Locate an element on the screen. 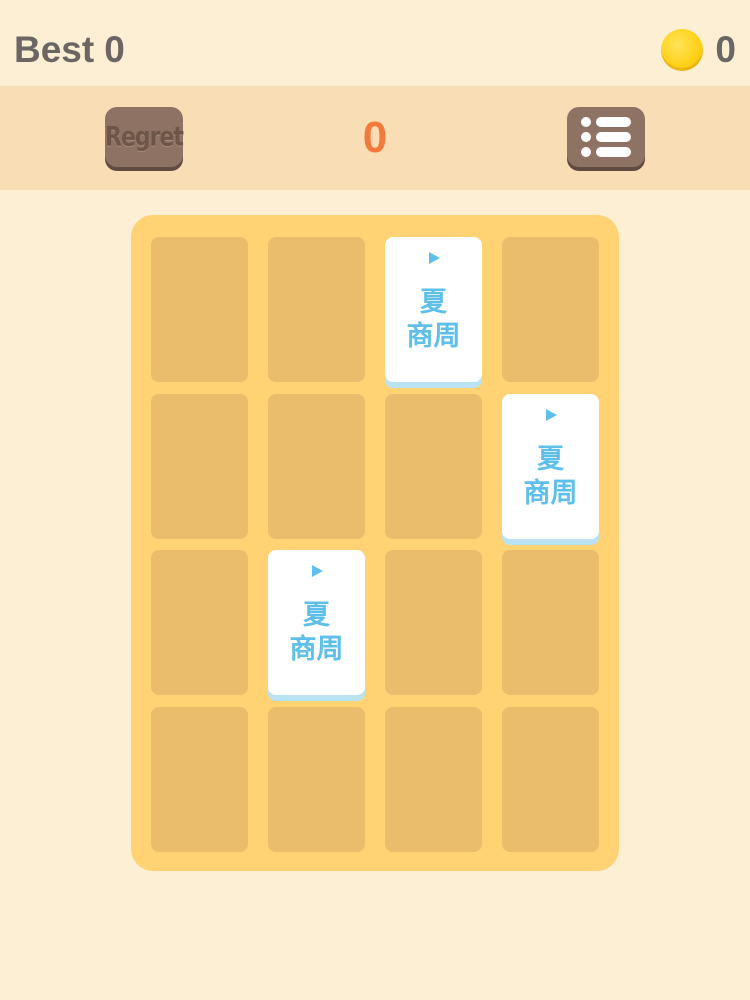 Image resolution: width=750 pixels, height=1000 pixels. best-label: Best is located at coordinates (54, 49).